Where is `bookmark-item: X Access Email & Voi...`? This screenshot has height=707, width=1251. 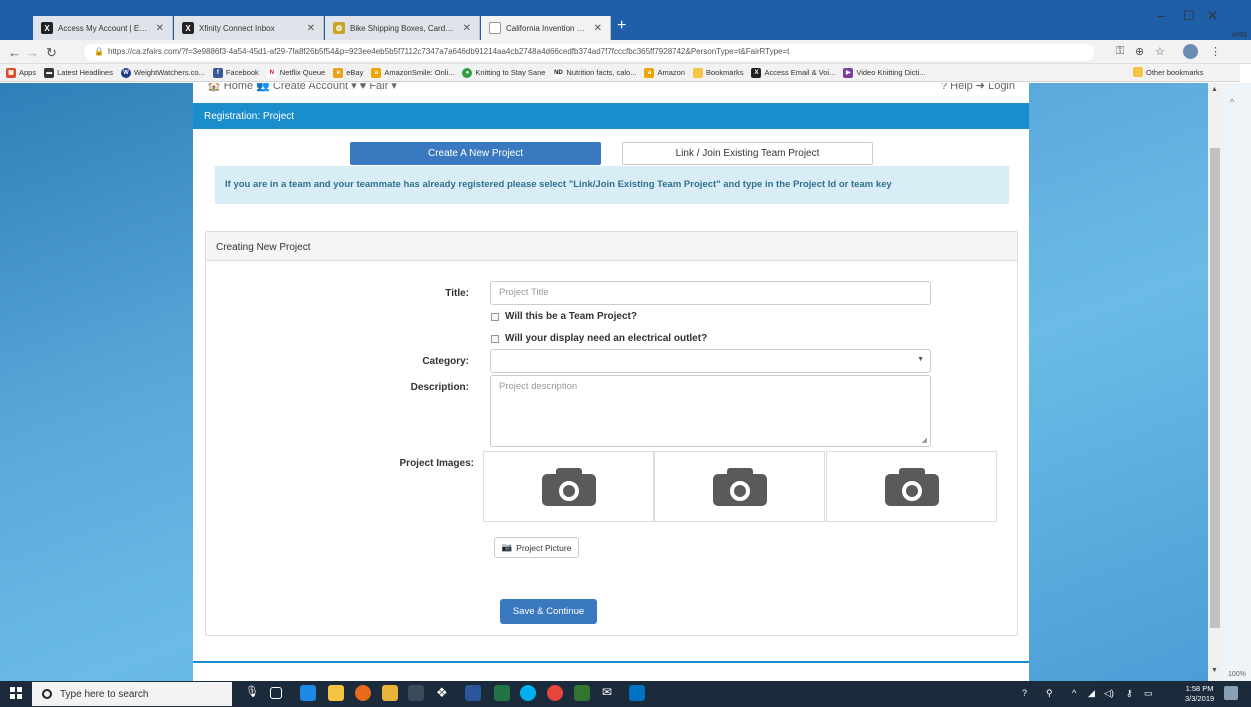 bookmark-item: X Access Email & Voi... is located at coordinates (793, 72).